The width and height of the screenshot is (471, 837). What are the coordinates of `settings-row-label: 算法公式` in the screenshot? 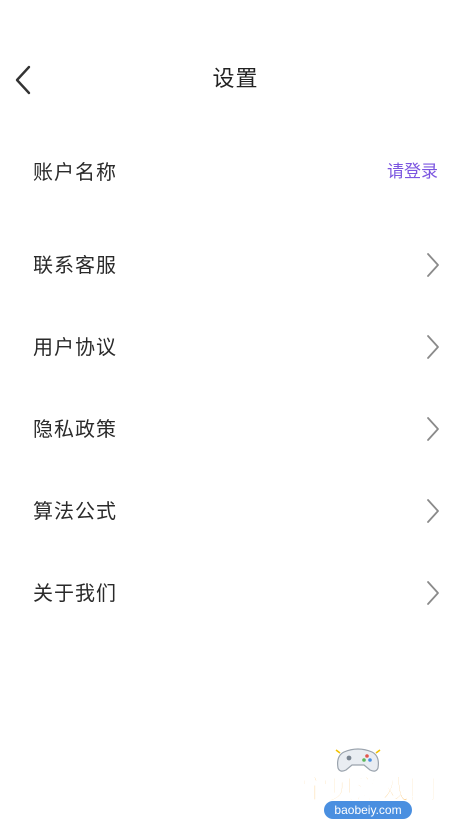 It's located at (75, 511).